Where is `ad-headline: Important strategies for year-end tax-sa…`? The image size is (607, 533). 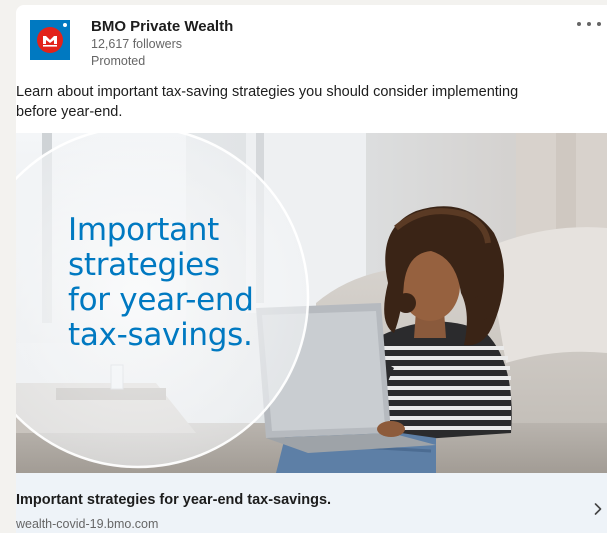
ad-headline: Important strategies for year-end tax-sa… is located at coordinates (161, 283).